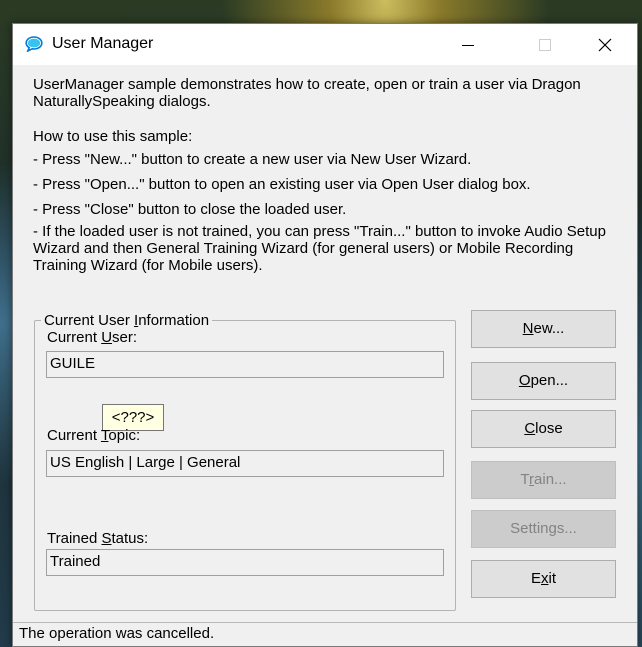 The height and width of the screenshot is (647, 642). Describe the element at coordinates (543, 579) in the screenshot. I see `exit-button: Exit` at that location.